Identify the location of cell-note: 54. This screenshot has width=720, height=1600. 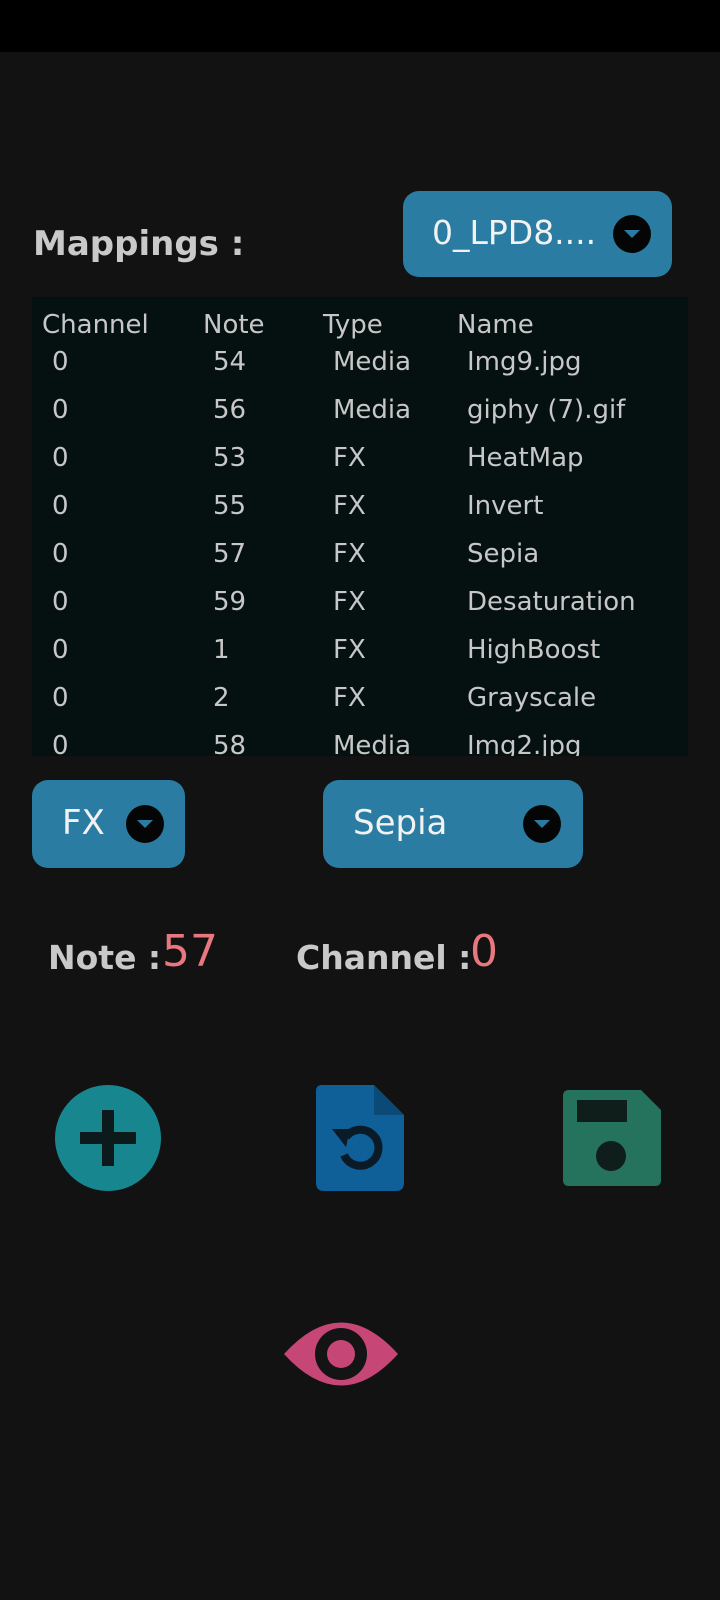
(230, 362).